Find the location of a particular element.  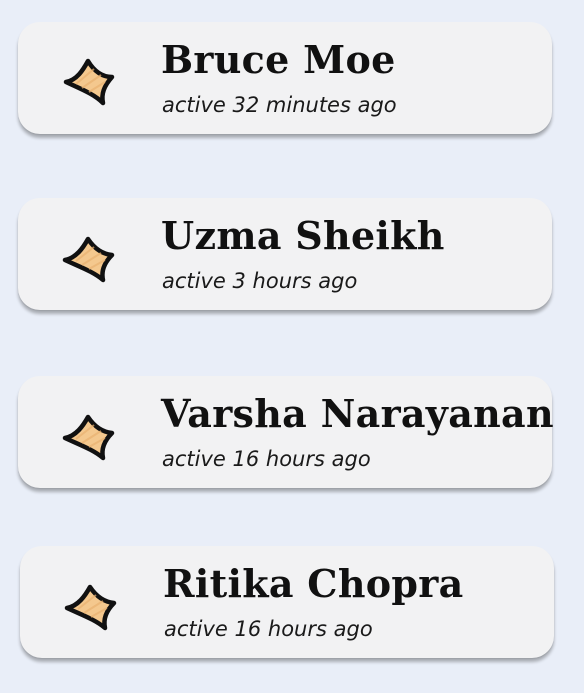

user-card-bruce-moe: Bruce Moe active 32 minutes ago is located at coordinates (285, 78).